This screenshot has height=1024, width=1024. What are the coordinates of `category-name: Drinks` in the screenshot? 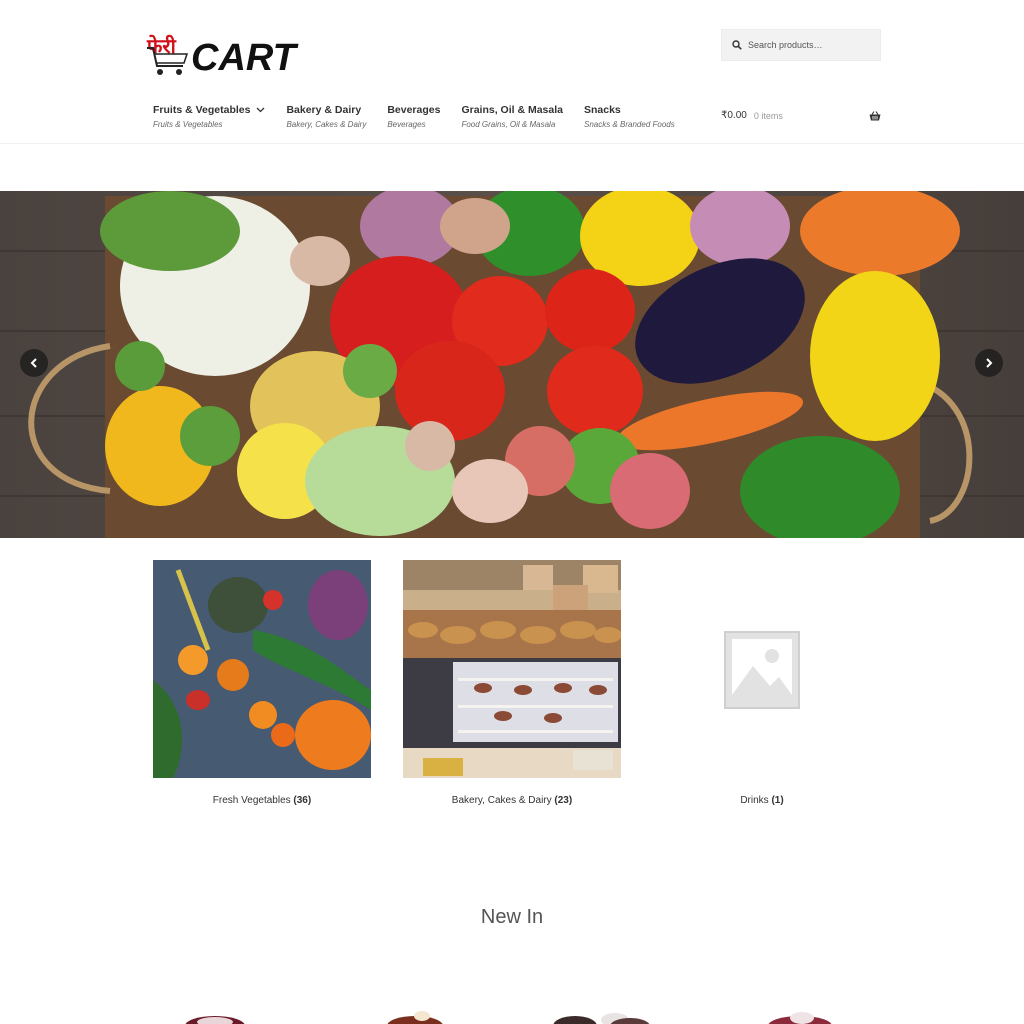 It's located at (754, 800).